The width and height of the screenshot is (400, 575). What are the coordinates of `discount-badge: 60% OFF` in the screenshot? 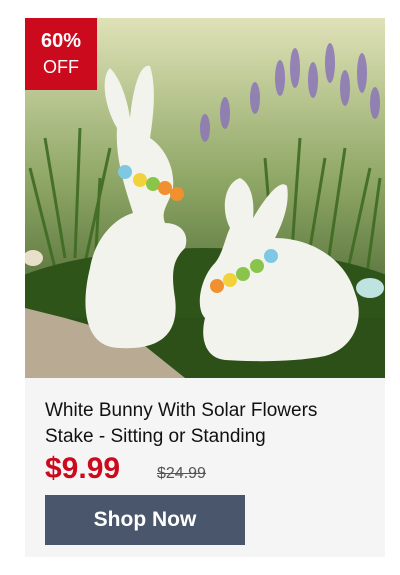 It's located at (61, 54).